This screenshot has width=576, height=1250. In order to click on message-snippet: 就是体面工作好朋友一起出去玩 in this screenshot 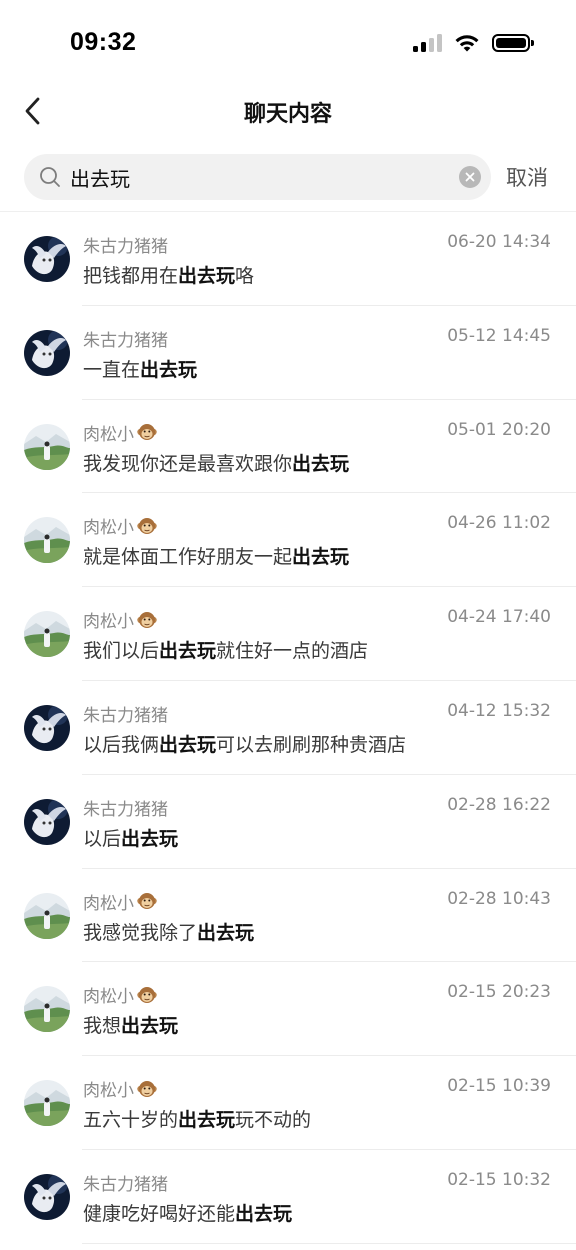, I will do `click(216, 555)`.